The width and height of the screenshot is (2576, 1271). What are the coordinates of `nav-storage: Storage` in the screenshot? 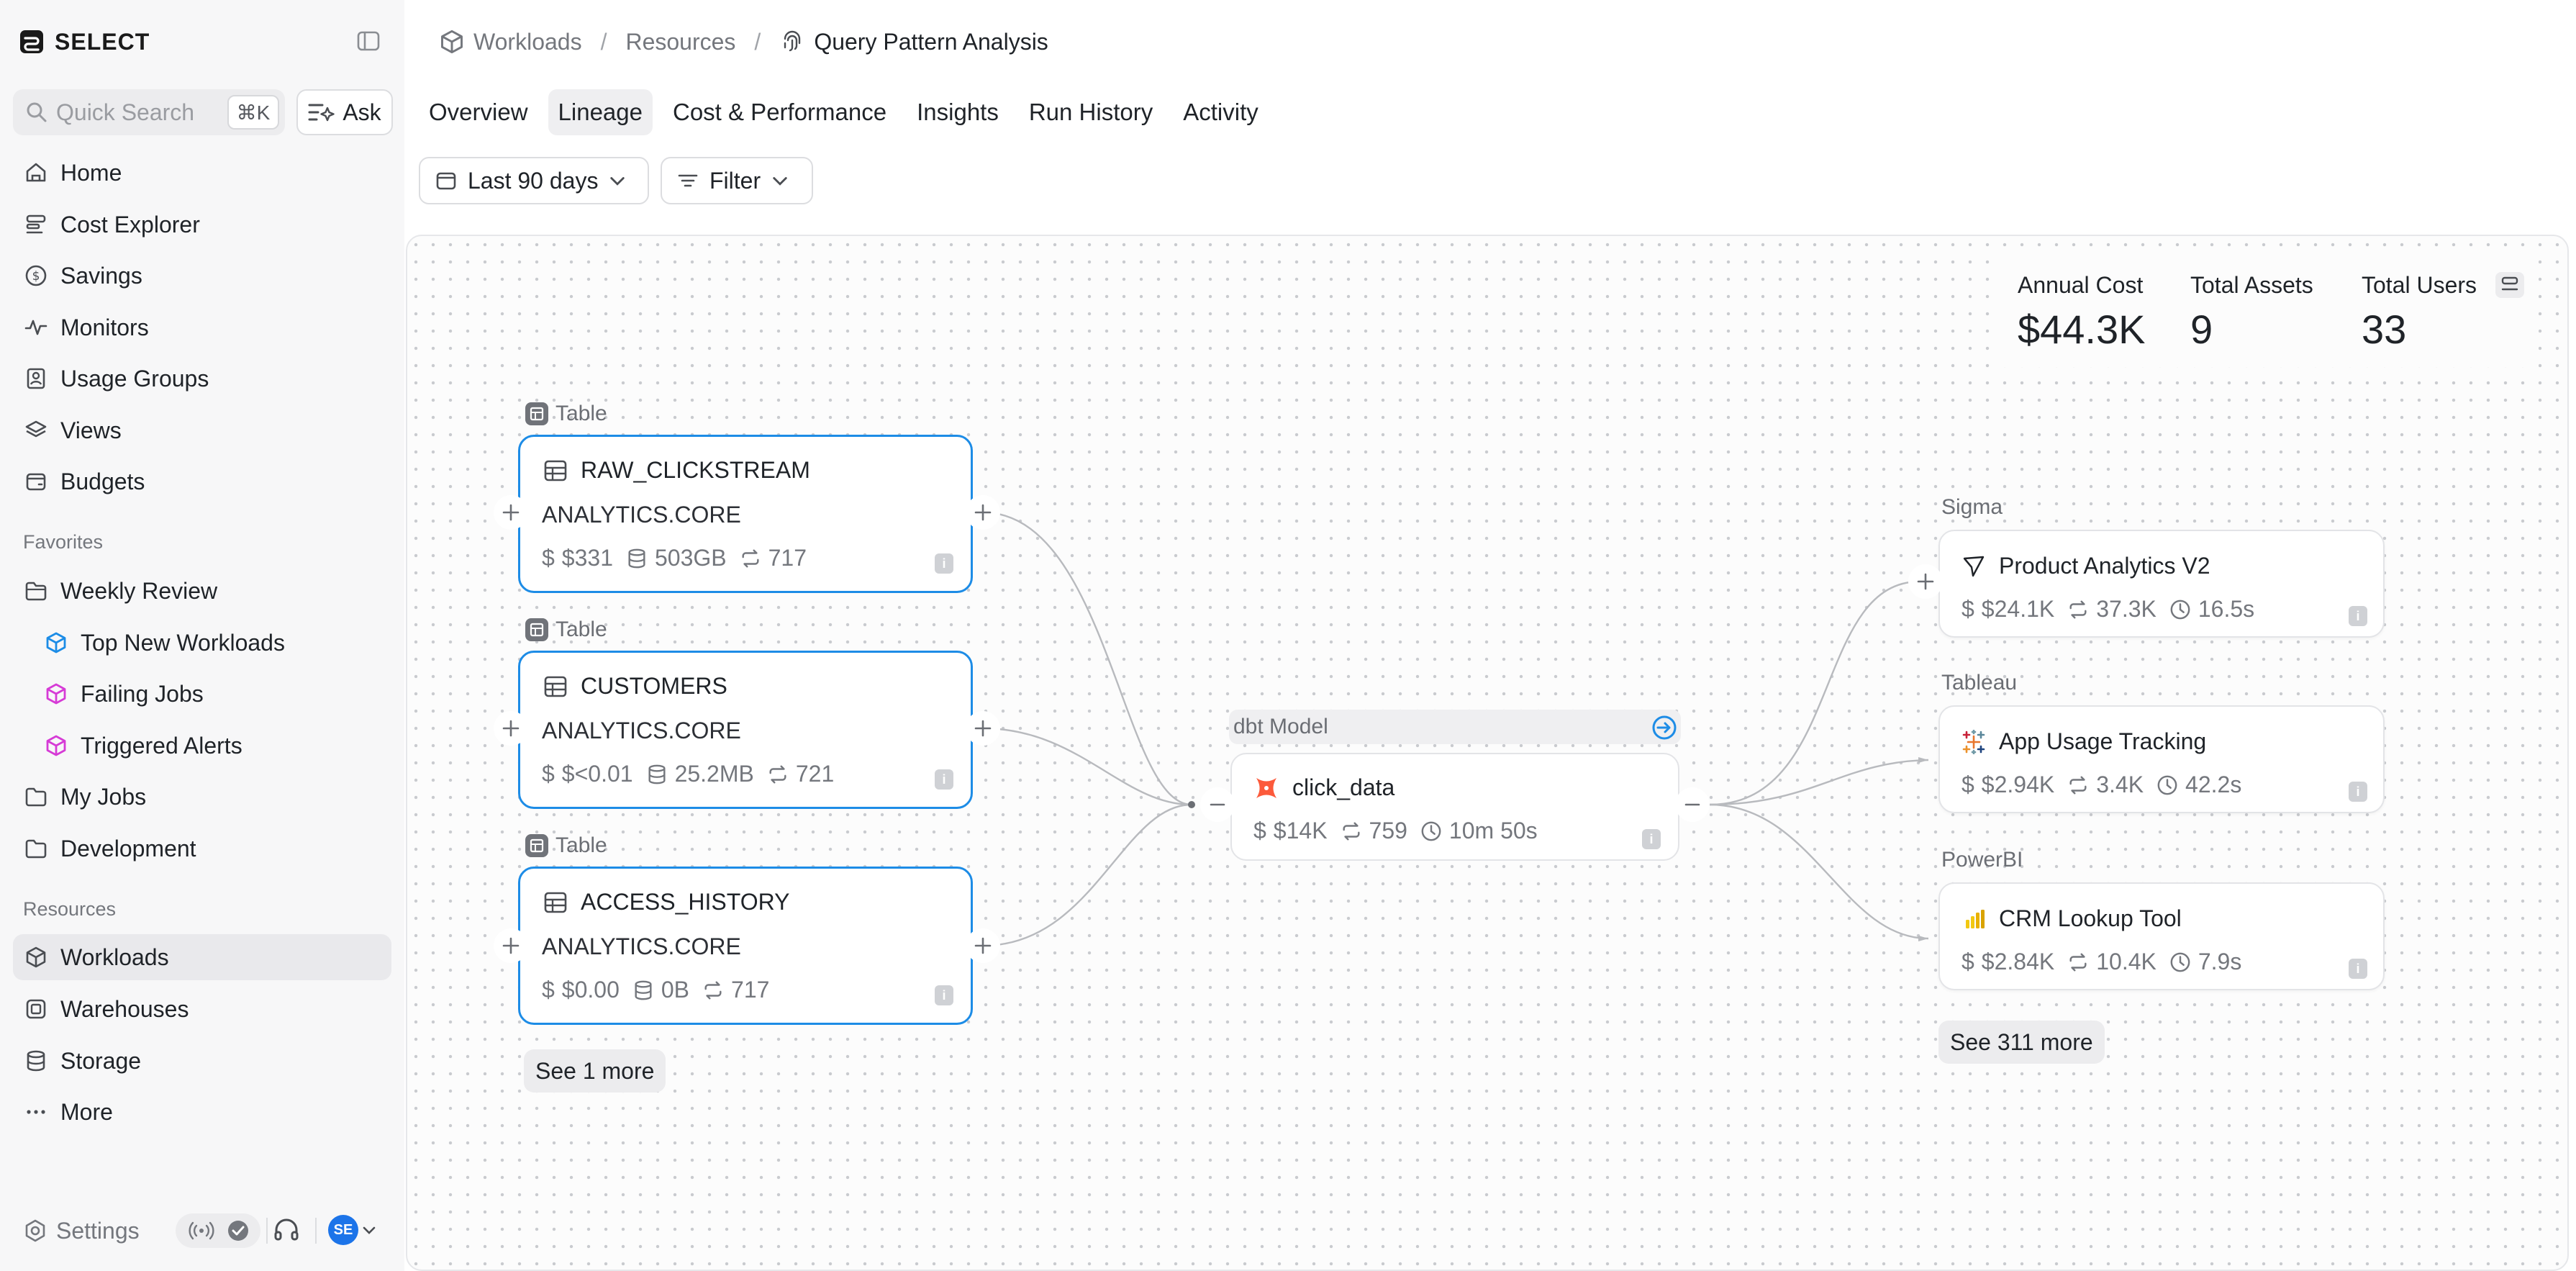 It's located at (202, 1061).